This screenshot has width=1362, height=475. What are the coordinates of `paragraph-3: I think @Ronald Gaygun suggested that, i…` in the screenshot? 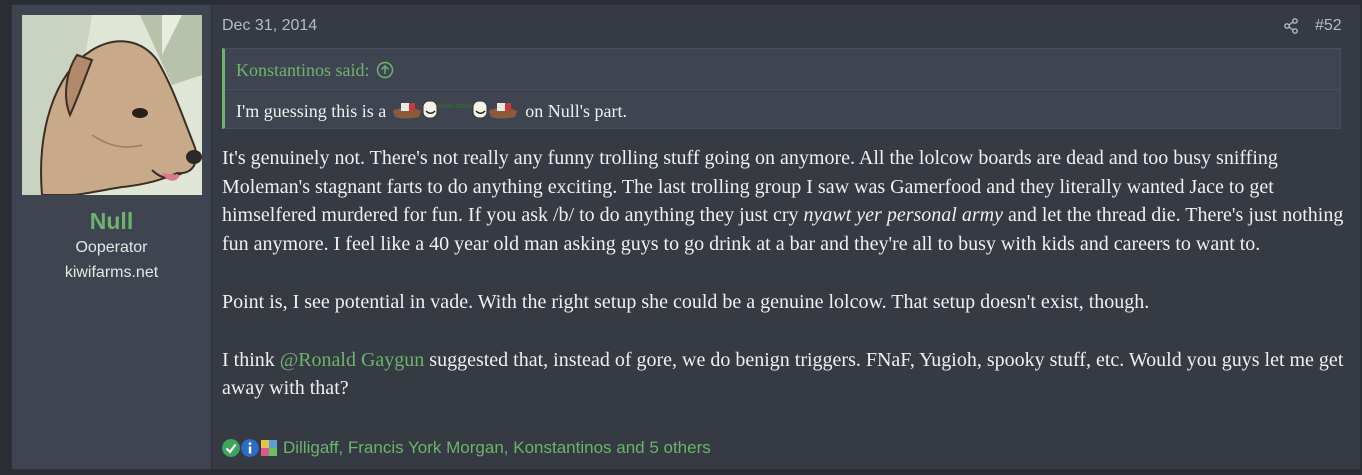 It's located at (784, 374).